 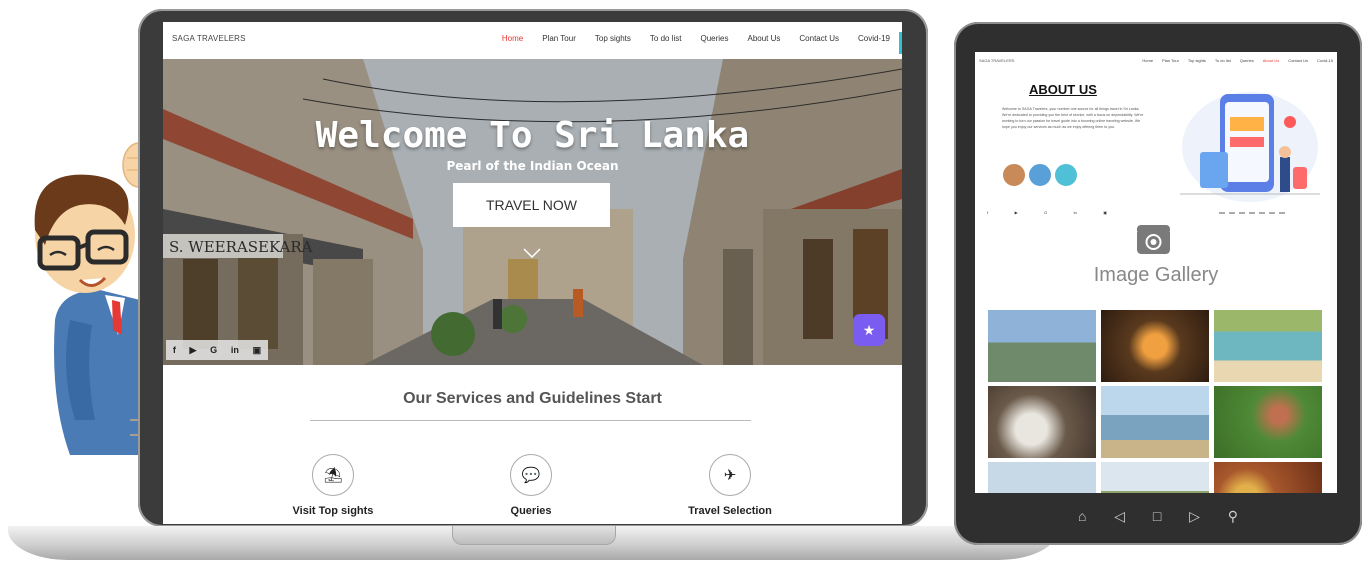 What do you see at coordinates (1254, 213) in the screenshot?
I see `decorative-dots` at bounding box center [1254, 213].